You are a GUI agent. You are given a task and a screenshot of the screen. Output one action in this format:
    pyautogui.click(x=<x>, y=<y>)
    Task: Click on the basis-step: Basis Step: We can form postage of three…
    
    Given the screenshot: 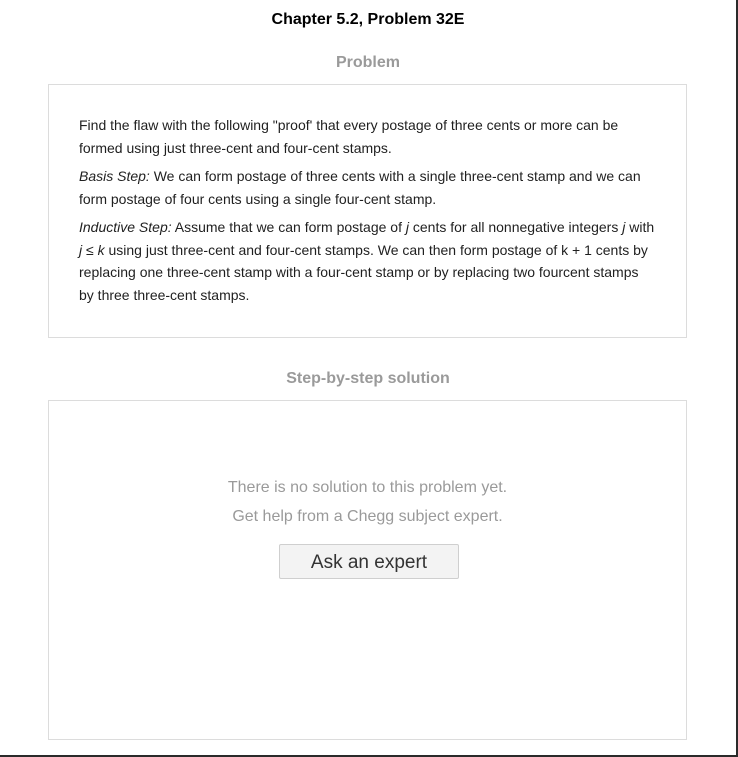 What is the action you would take?
    pyautogui.click(x=367, y=187)
    